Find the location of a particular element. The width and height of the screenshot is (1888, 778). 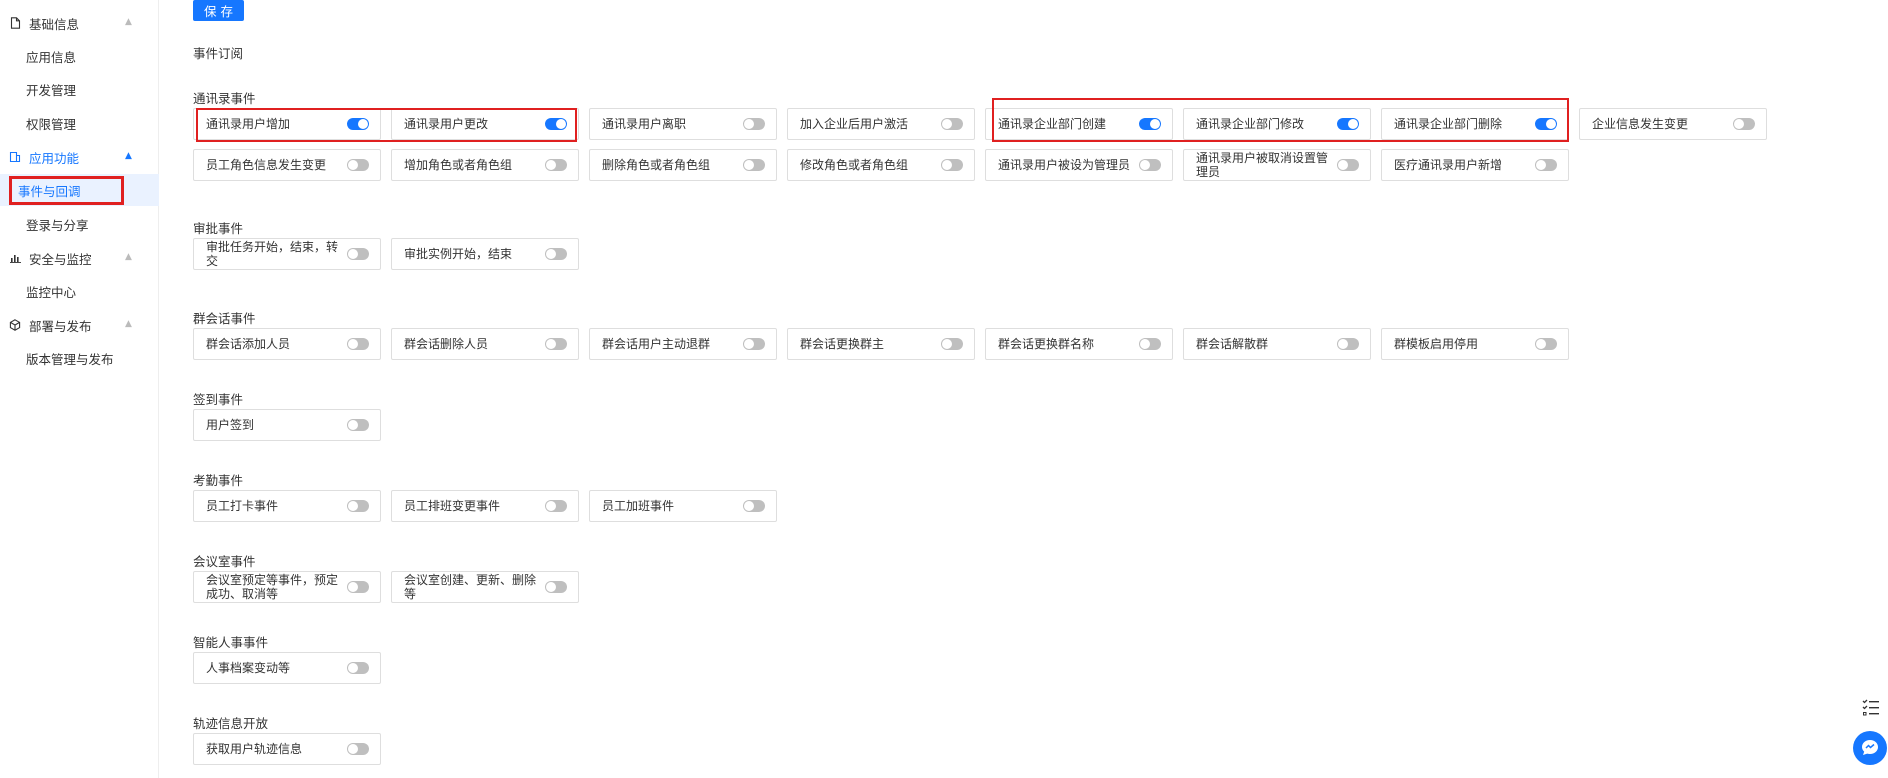

event-label: 群会话删除人员 is located at coordinates (446, 344).